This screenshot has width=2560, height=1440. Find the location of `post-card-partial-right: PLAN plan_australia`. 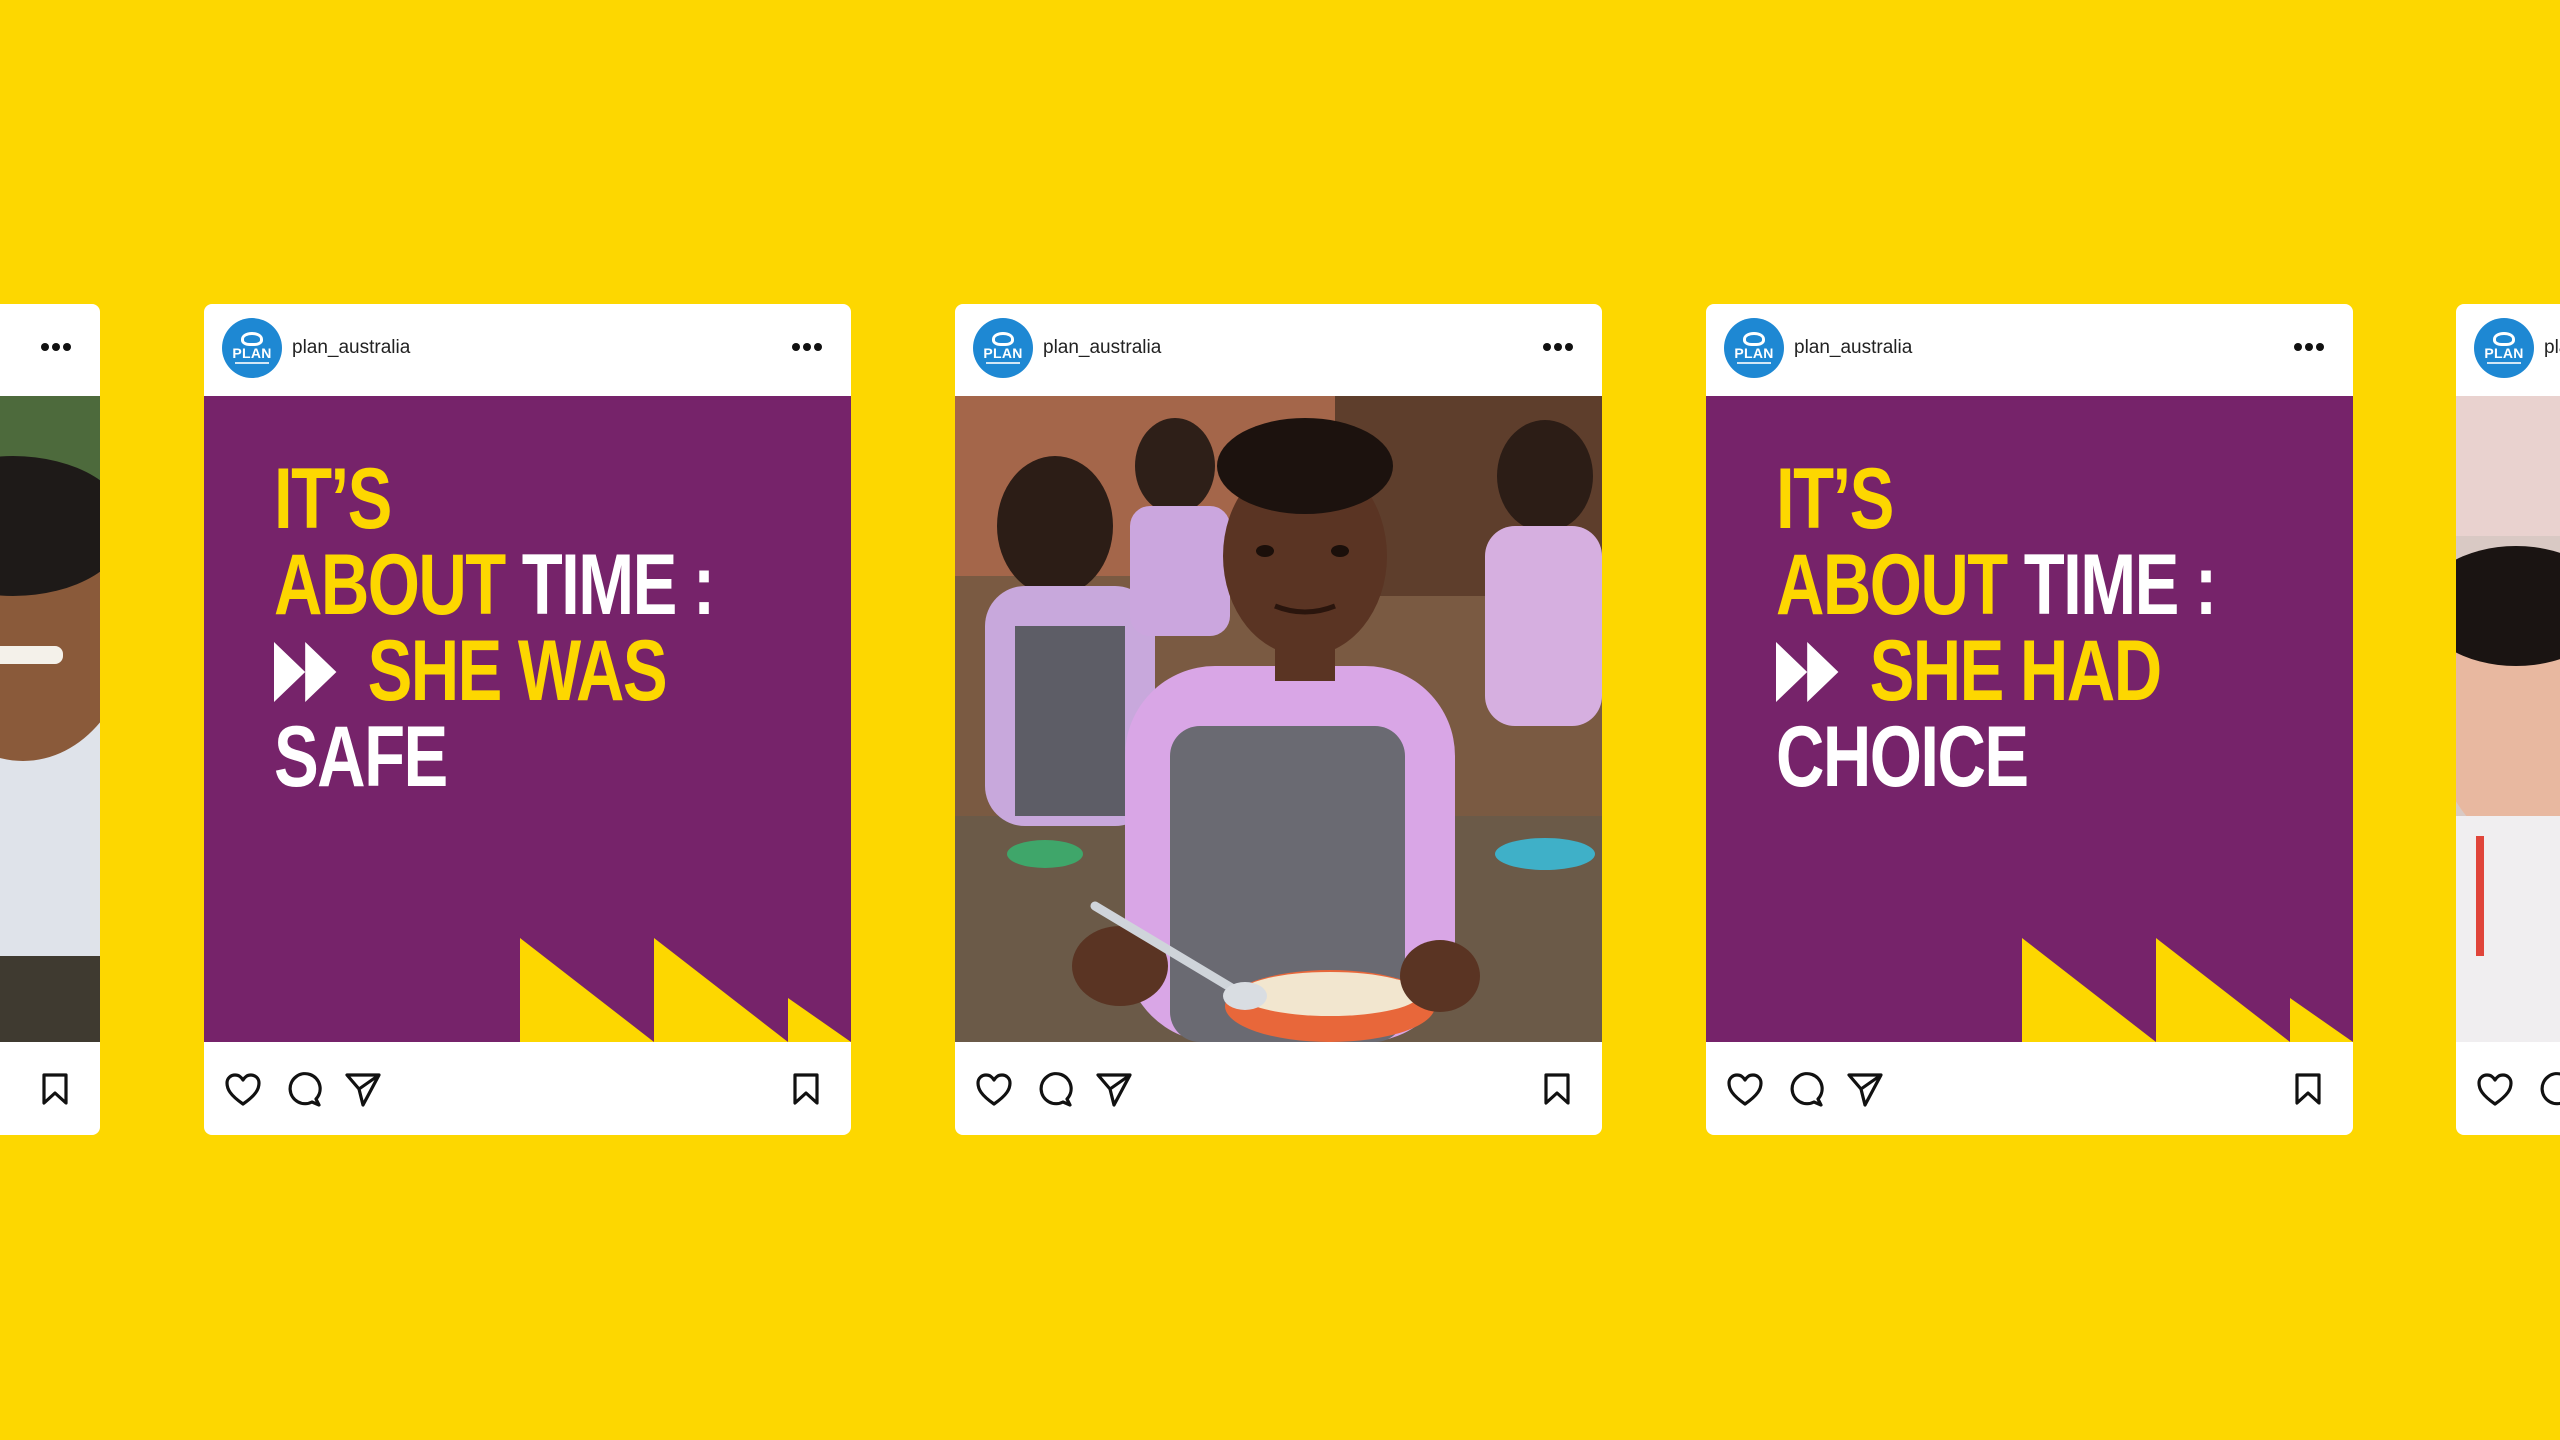

post-card-partial-right: PLAN plan_australia is located at coordinates (2508, 719).